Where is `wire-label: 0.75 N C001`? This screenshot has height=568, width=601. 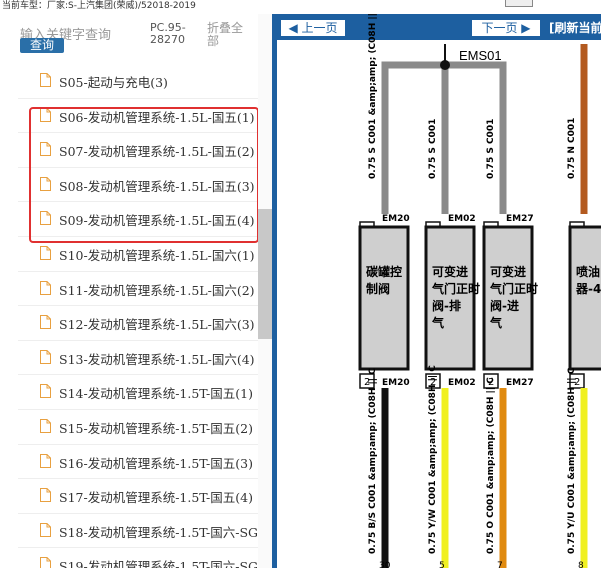
wire-label: 0.75 N C001 is located at coordinates (572, 148).